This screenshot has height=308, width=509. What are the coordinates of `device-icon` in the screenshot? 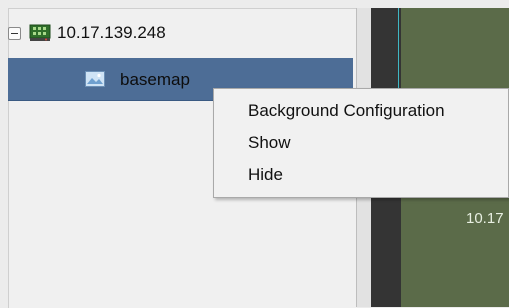 It's located at (40, 32).